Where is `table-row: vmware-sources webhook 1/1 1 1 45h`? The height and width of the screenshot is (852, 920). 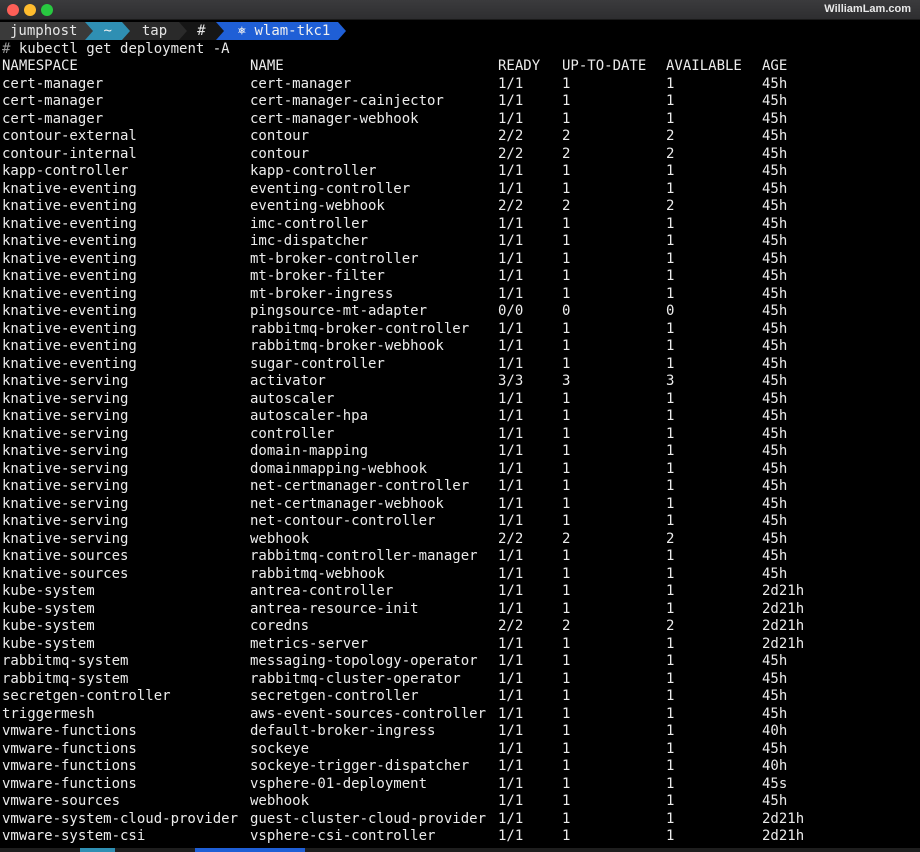
table-row: vmware-sources webhook 1/1 1 1 45h is located at coordinates (460, 802).